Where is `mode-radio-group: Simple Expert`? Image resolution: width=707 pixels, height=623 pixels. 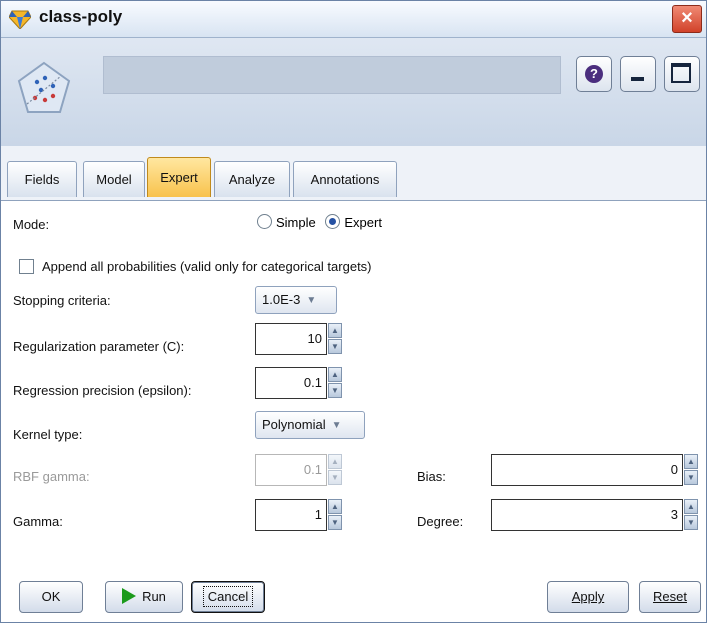
mode-radio-group: Simple Expert is located at coordinates (319, 224).